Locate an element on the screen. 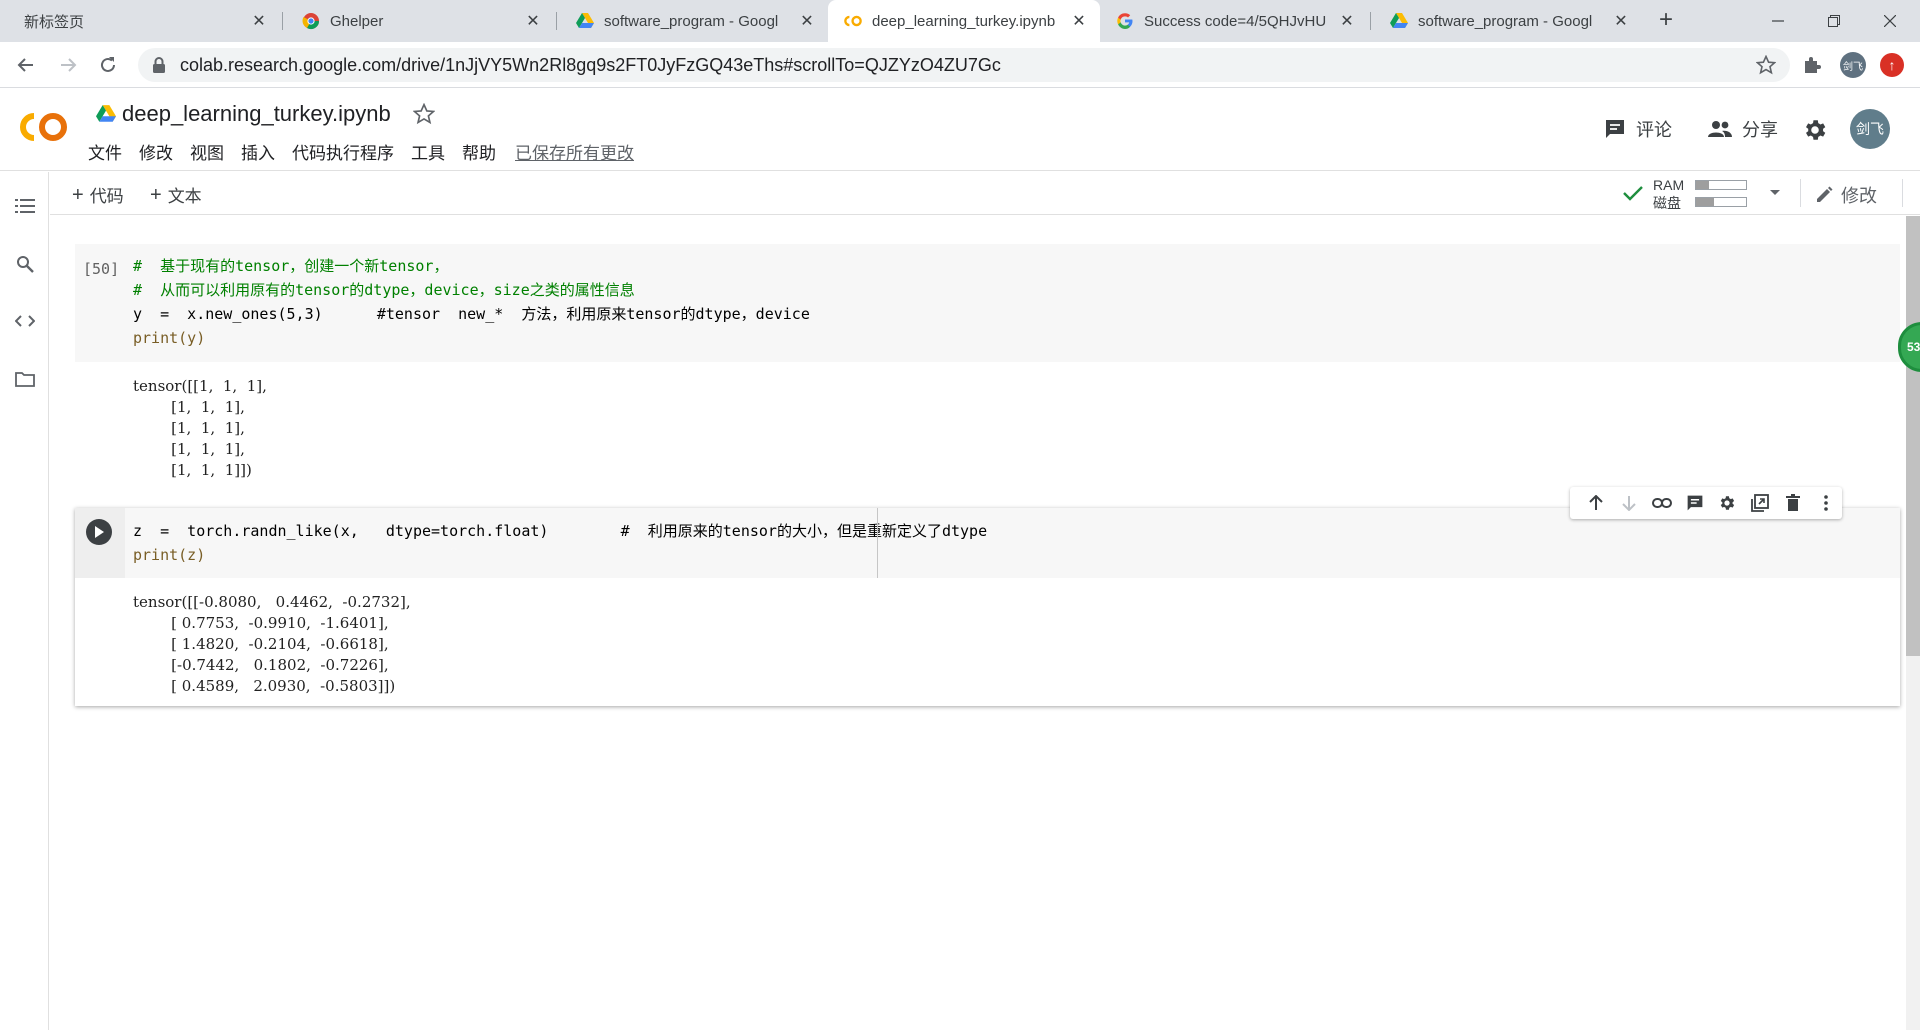 The image size is (1920, 1030). left-sidebar is located at coordinates (24, 601).